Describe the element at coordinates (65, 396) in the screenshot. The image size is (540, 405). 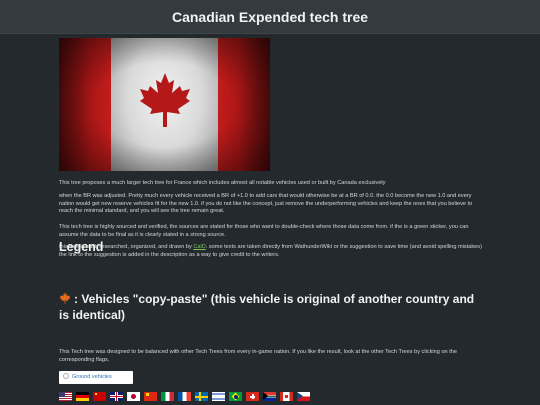
I see `usa-flag` at that location.